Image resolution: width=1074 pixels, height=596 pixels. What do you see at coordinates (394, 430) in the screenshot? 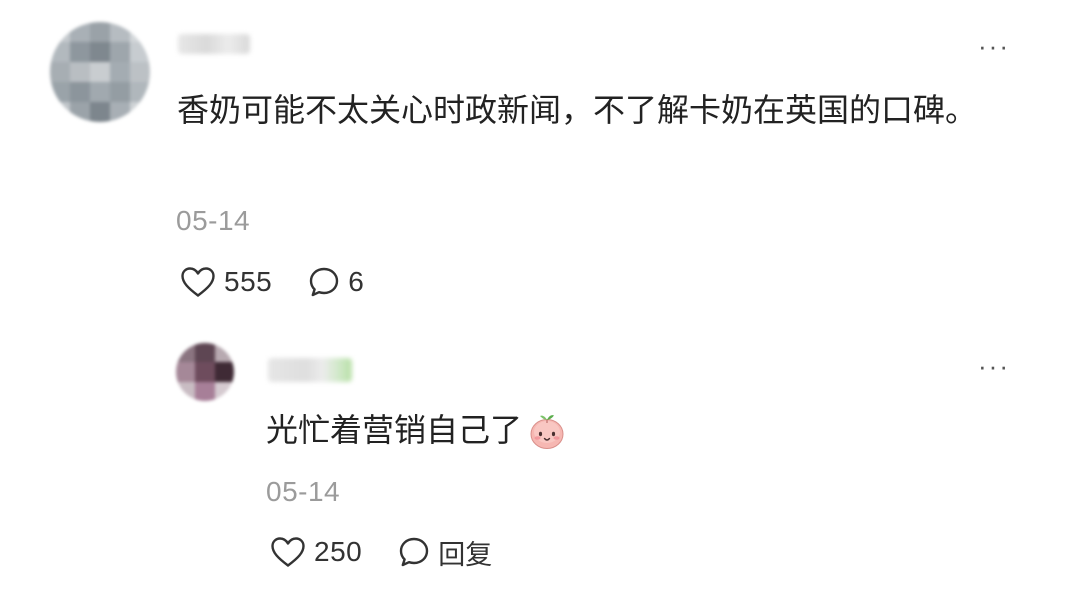
I see `reply-text: 光忙着营销自己了` at bounding box center [394, 430].